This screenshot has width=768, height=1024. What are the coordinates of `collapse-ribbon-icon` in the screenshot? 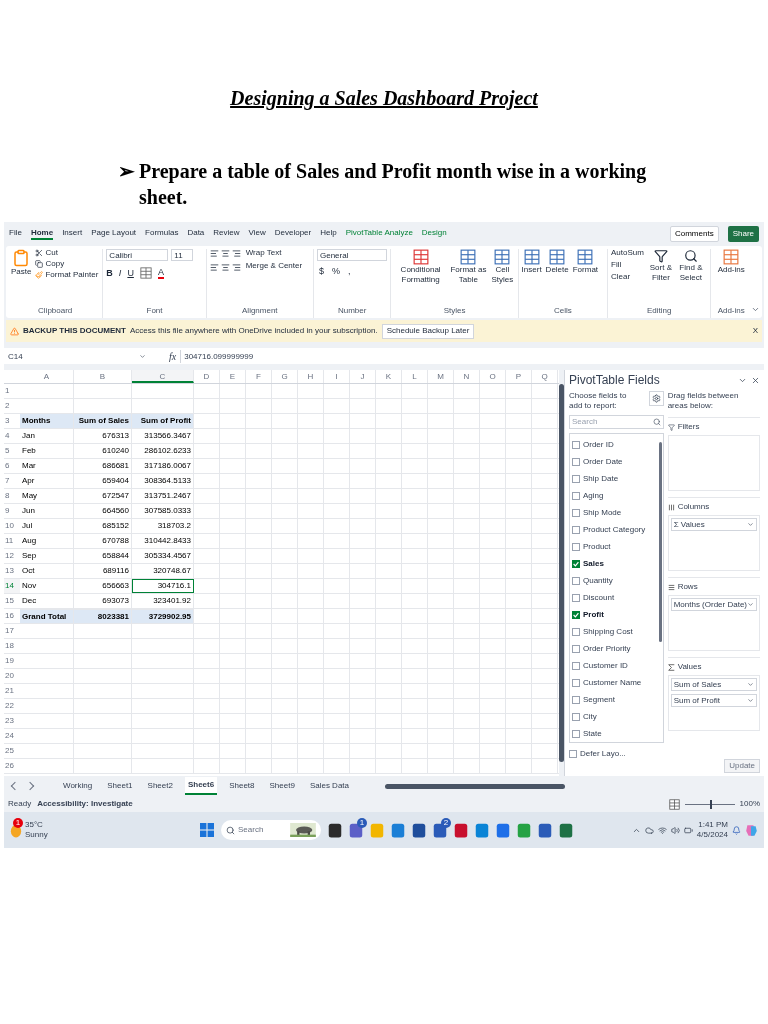 It's located at (755, 309).